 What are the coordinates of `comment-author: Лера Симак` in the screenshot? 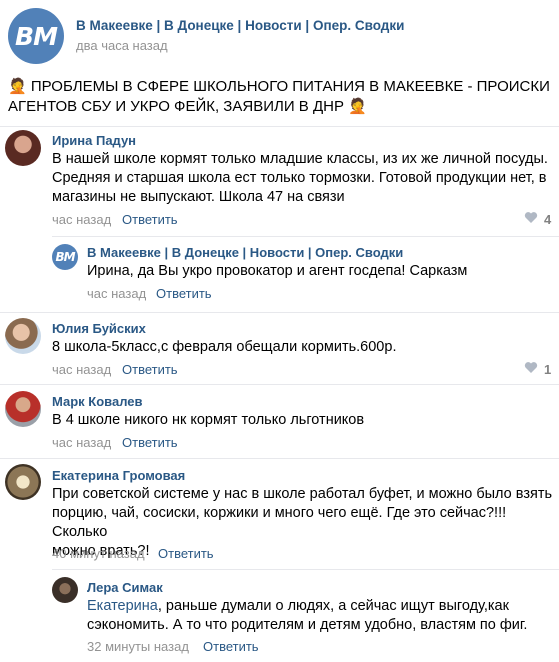 It's located at (125, 587).